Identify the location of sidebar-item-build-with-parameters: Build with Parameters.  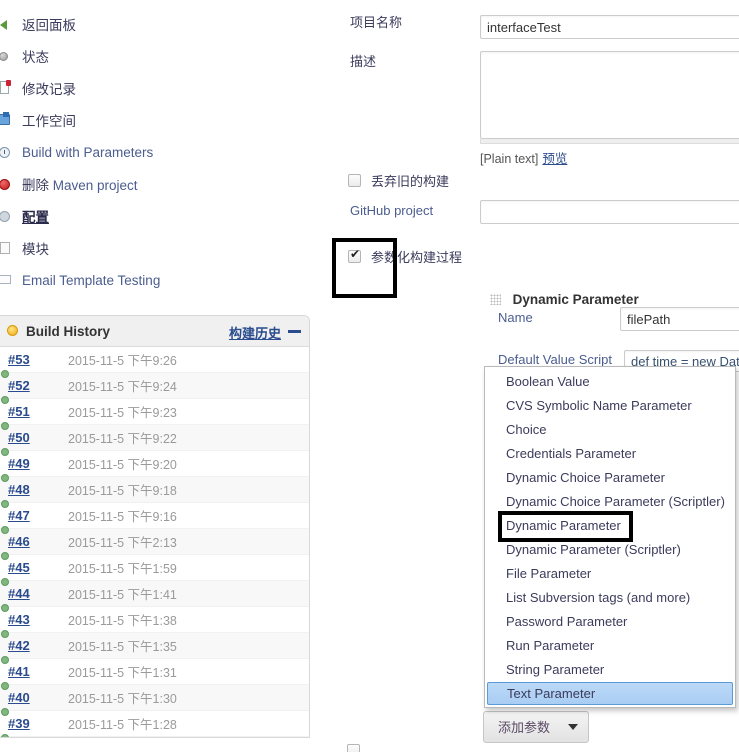
(155, 152).